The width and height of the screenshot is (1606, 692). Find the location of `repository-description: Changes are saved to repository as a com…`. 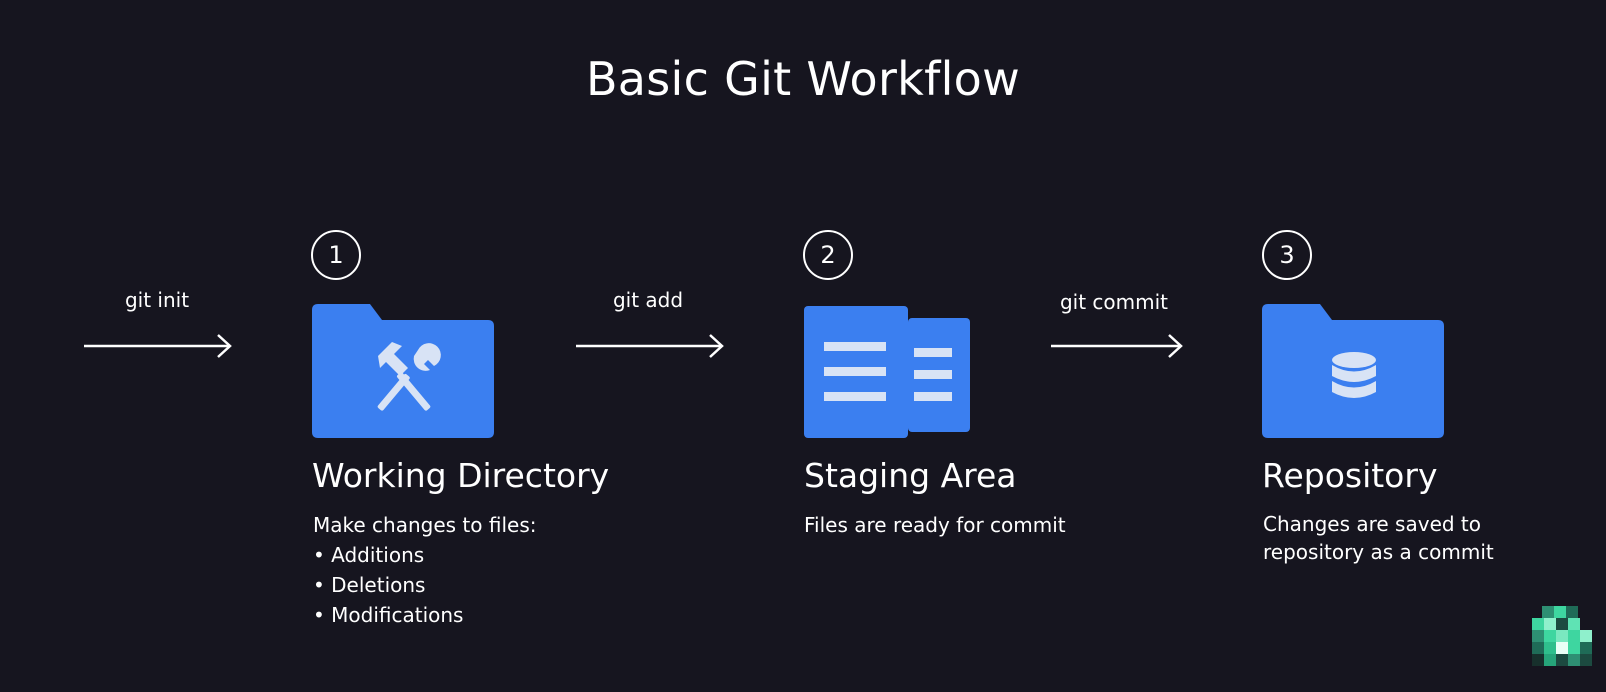

repository-description: Changes are saved to repository as a com… is located at coordinates (1378, 538).